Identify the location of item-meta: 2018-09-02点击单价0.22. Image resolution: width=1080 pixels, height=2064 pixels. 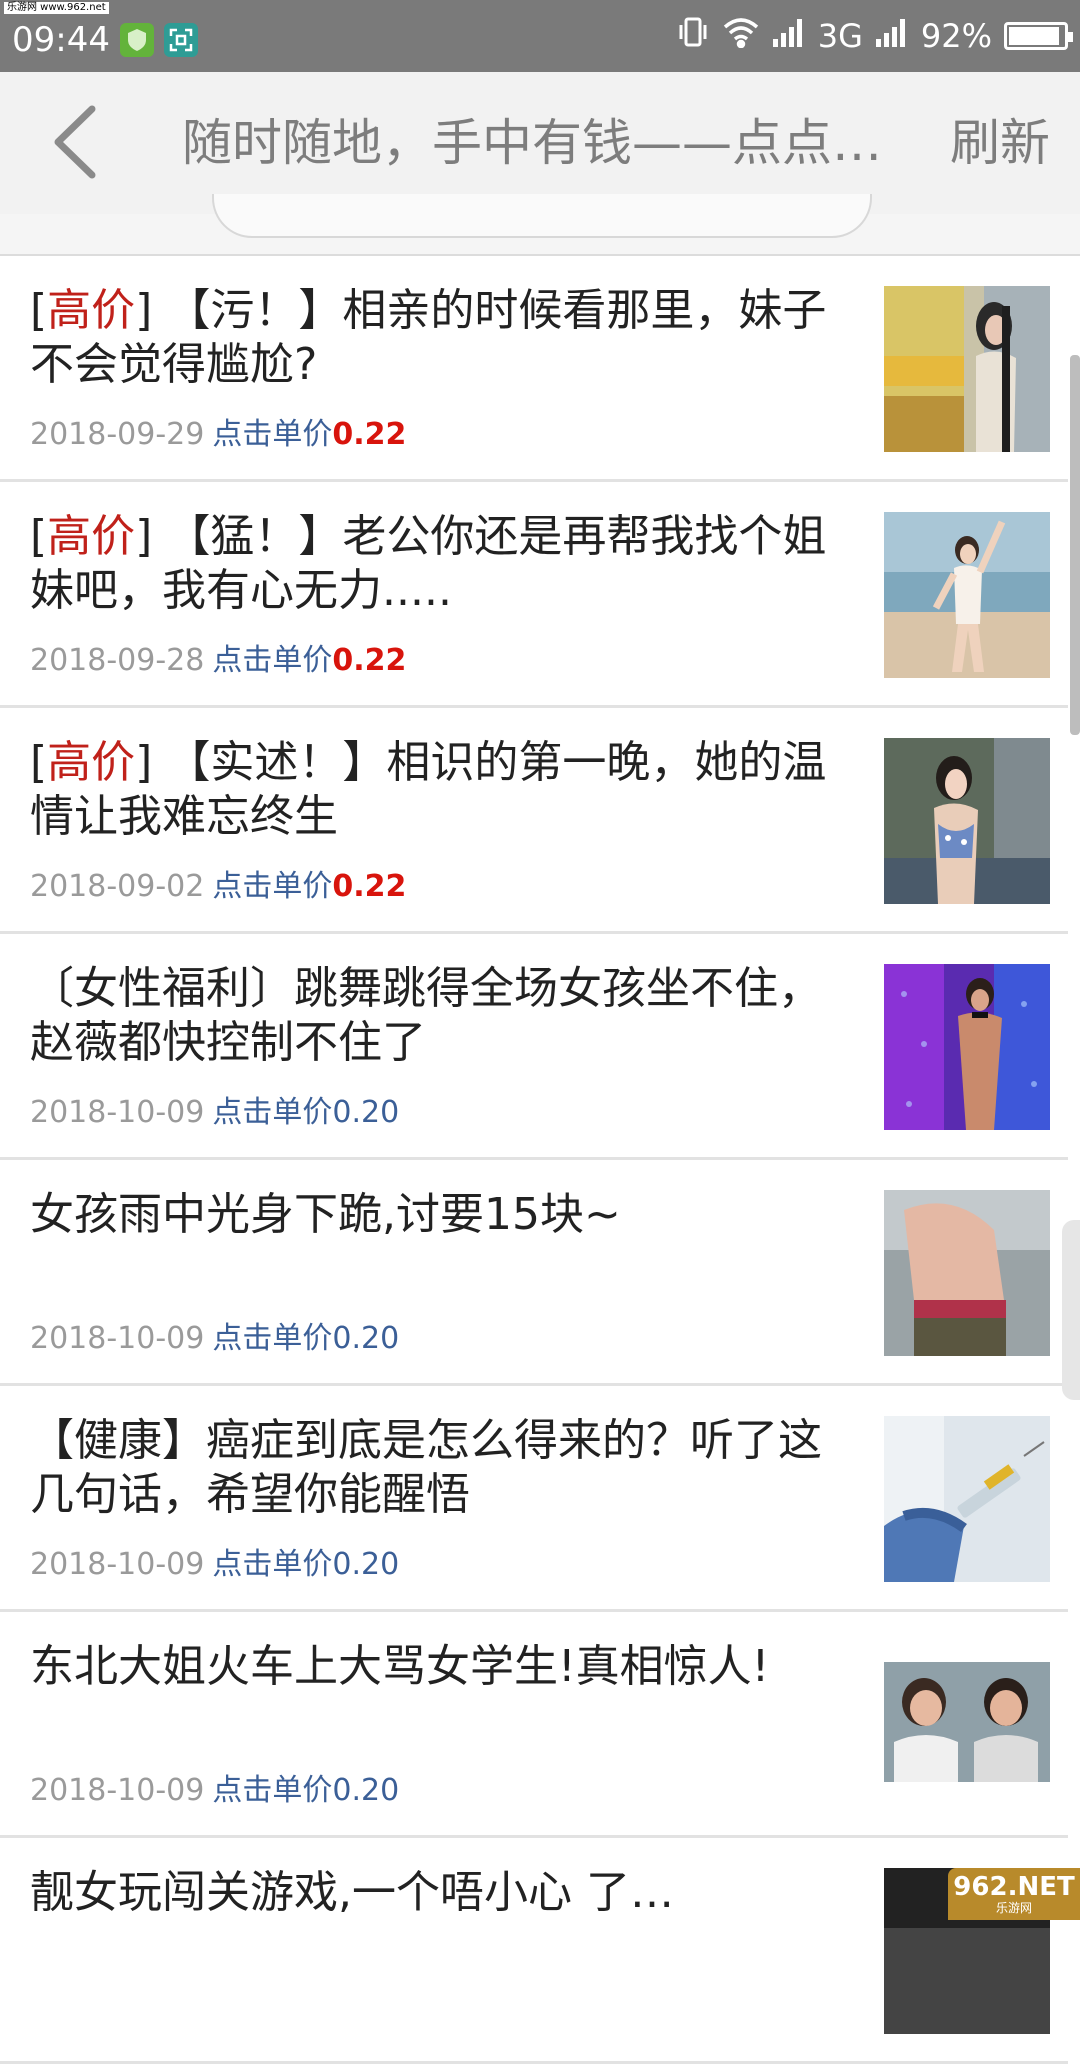
(218, 887).